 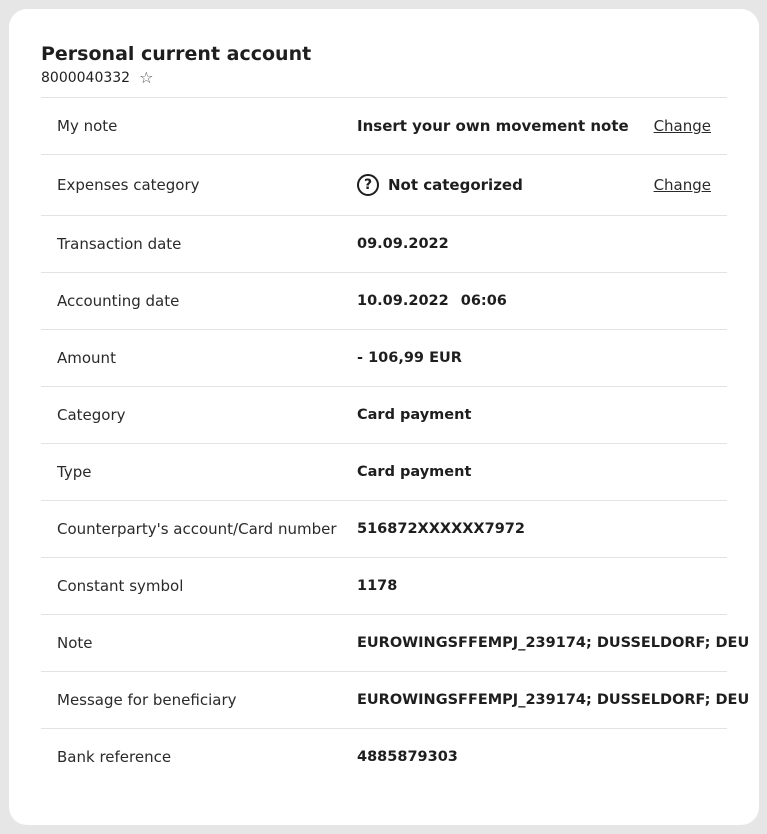 What do you see at coordinates (86, 358) in the screenshot?
I see `amount-label: Amount` at bounding box center [86, 358].